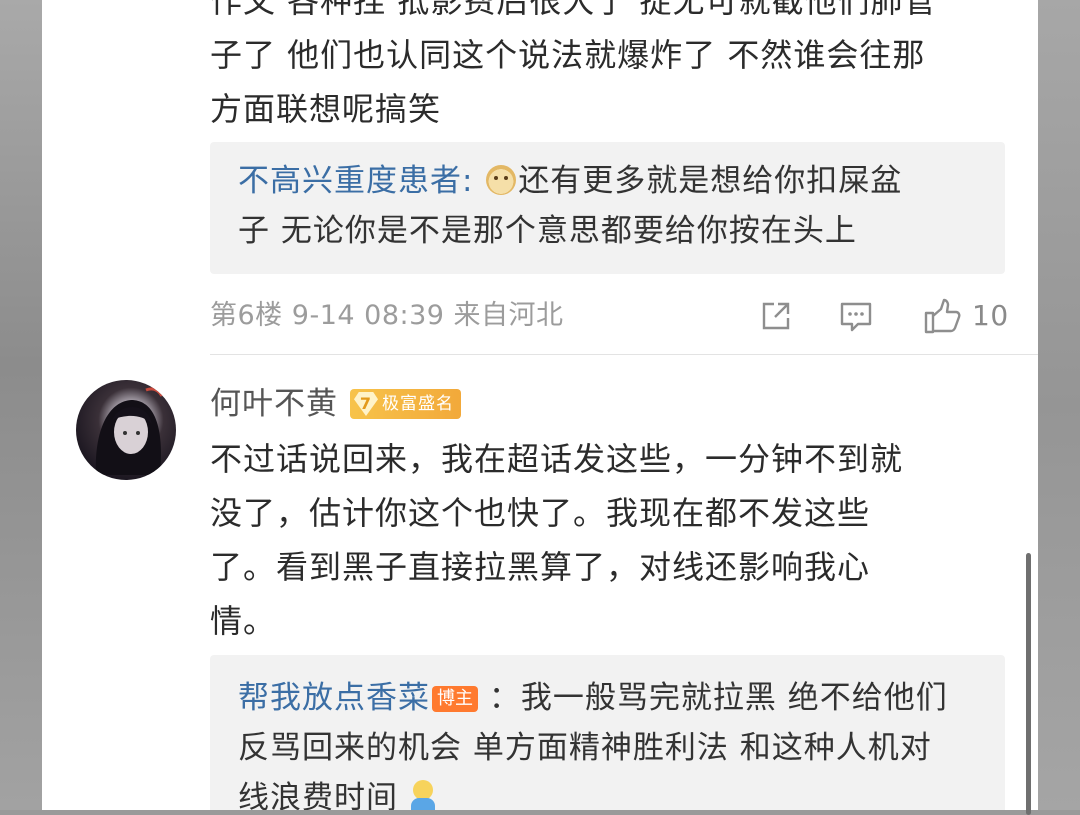 Image resolution: width=1080 pixels, height=815 pixels. I want to click on backdrop-right, so click(1059, 405).